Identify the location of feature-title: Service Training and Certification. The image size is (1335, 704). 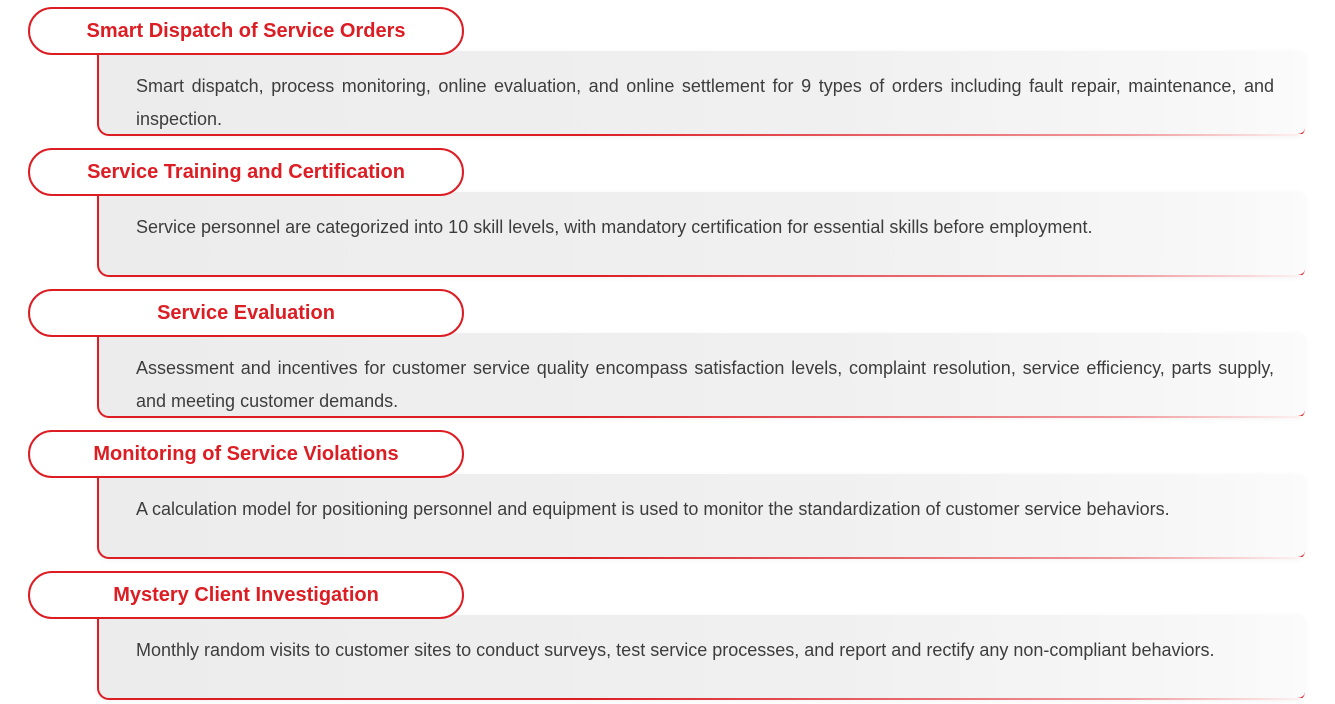
(246, 171).